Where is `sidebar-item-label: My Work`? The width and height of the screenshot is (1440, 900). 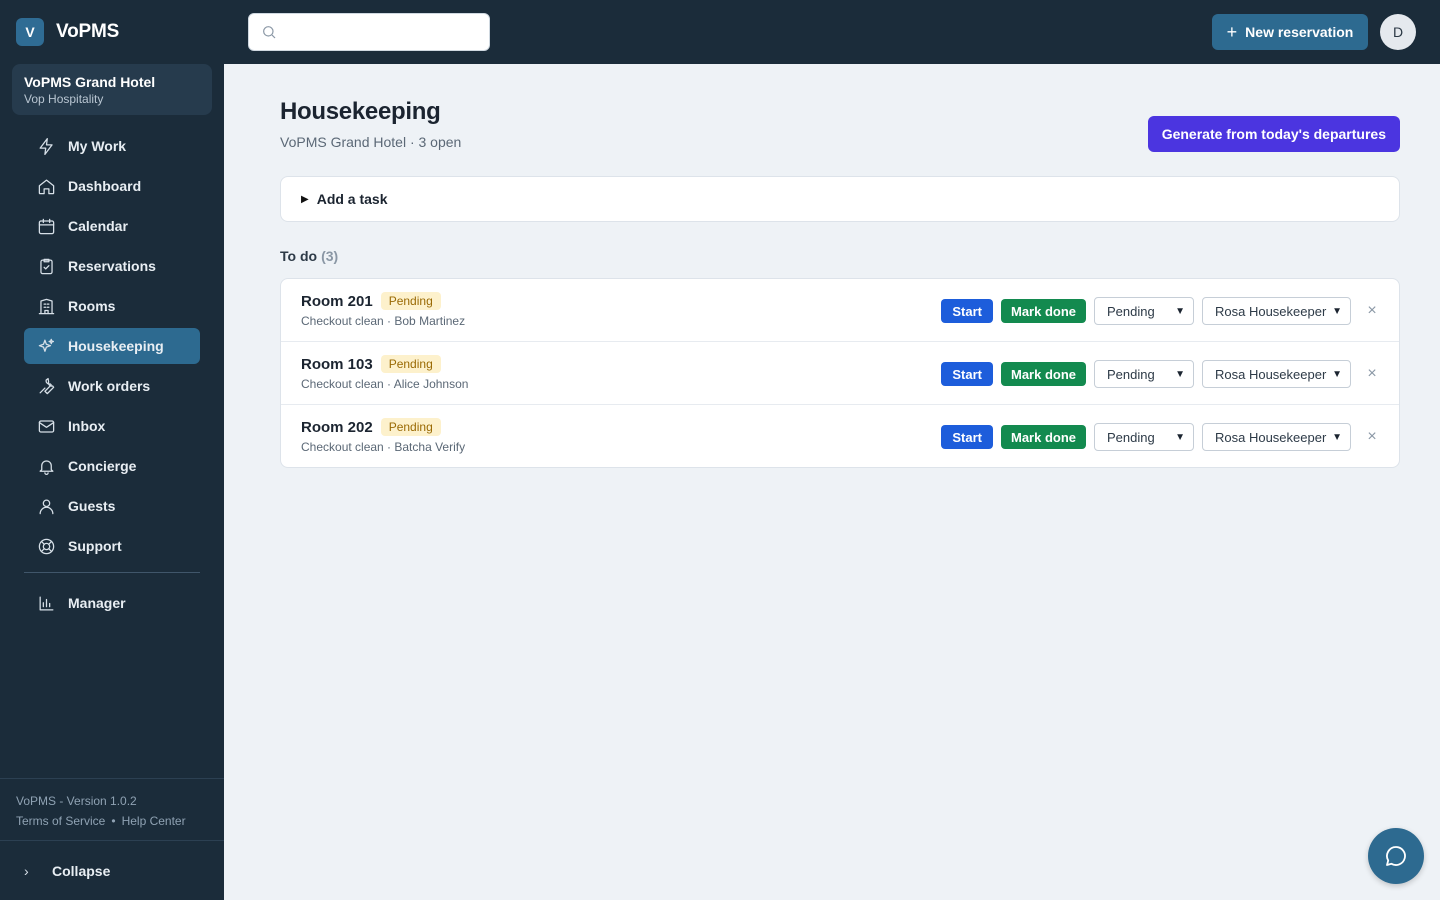 sidebar-item-label: My Work is located at coordinates (97, 146).